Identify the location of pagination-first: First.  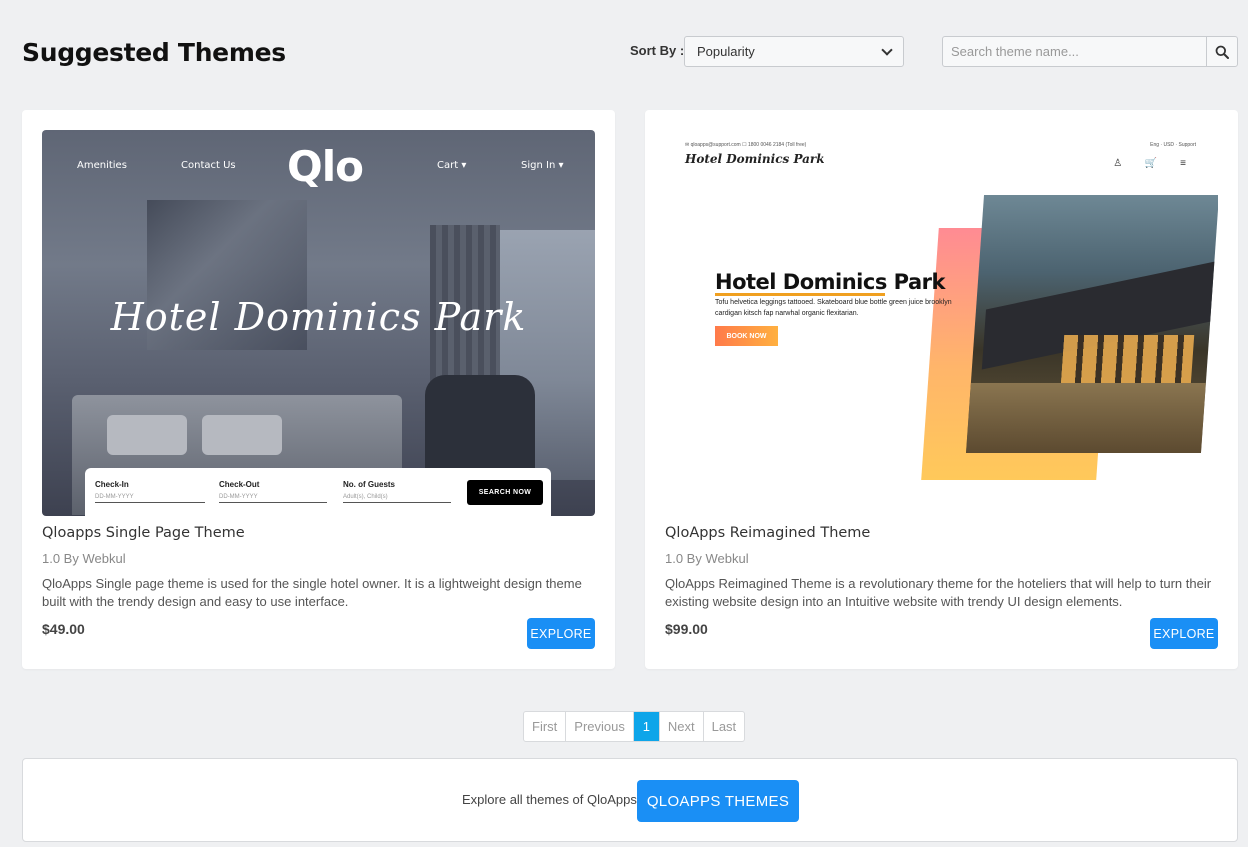
(545, 726).